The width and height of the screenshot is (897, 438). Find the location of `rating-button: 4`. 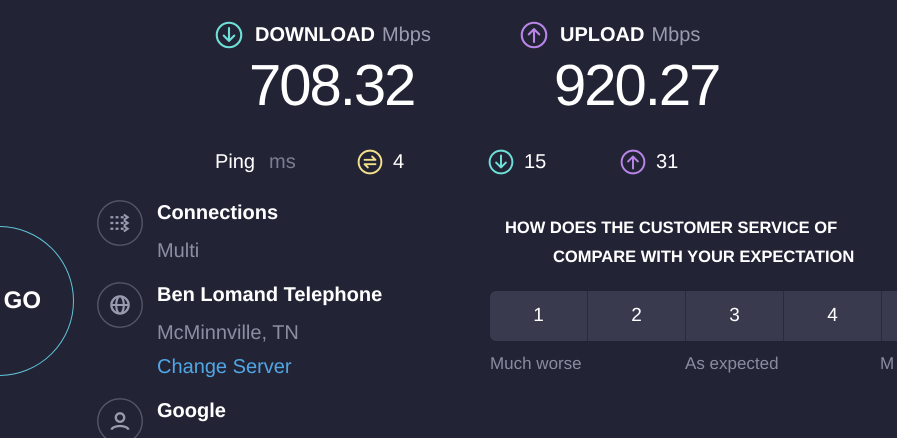

rating-button: 4 is located at coordinates (832, 316).